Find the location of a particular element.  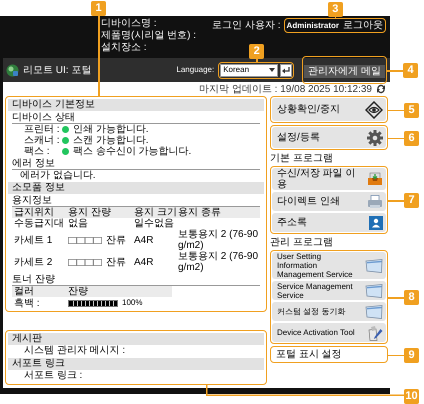

device-field-label: 설치장소 : is located at coordinates (124, 48).